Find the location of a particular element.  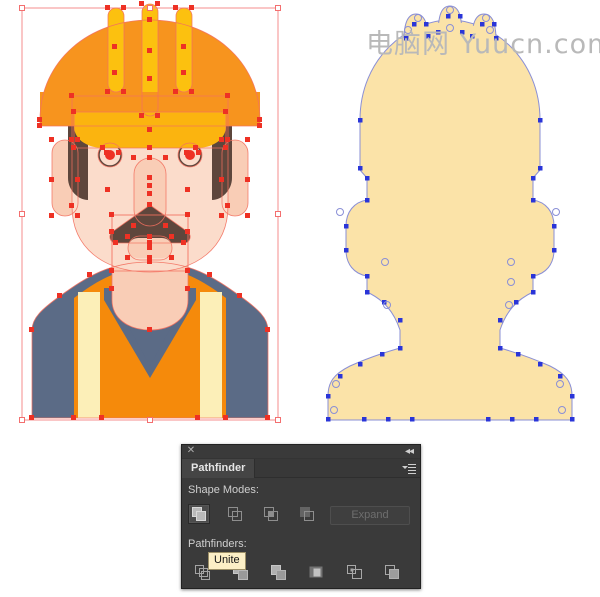

expand-button: Expand is located at coordinates (370, 515).